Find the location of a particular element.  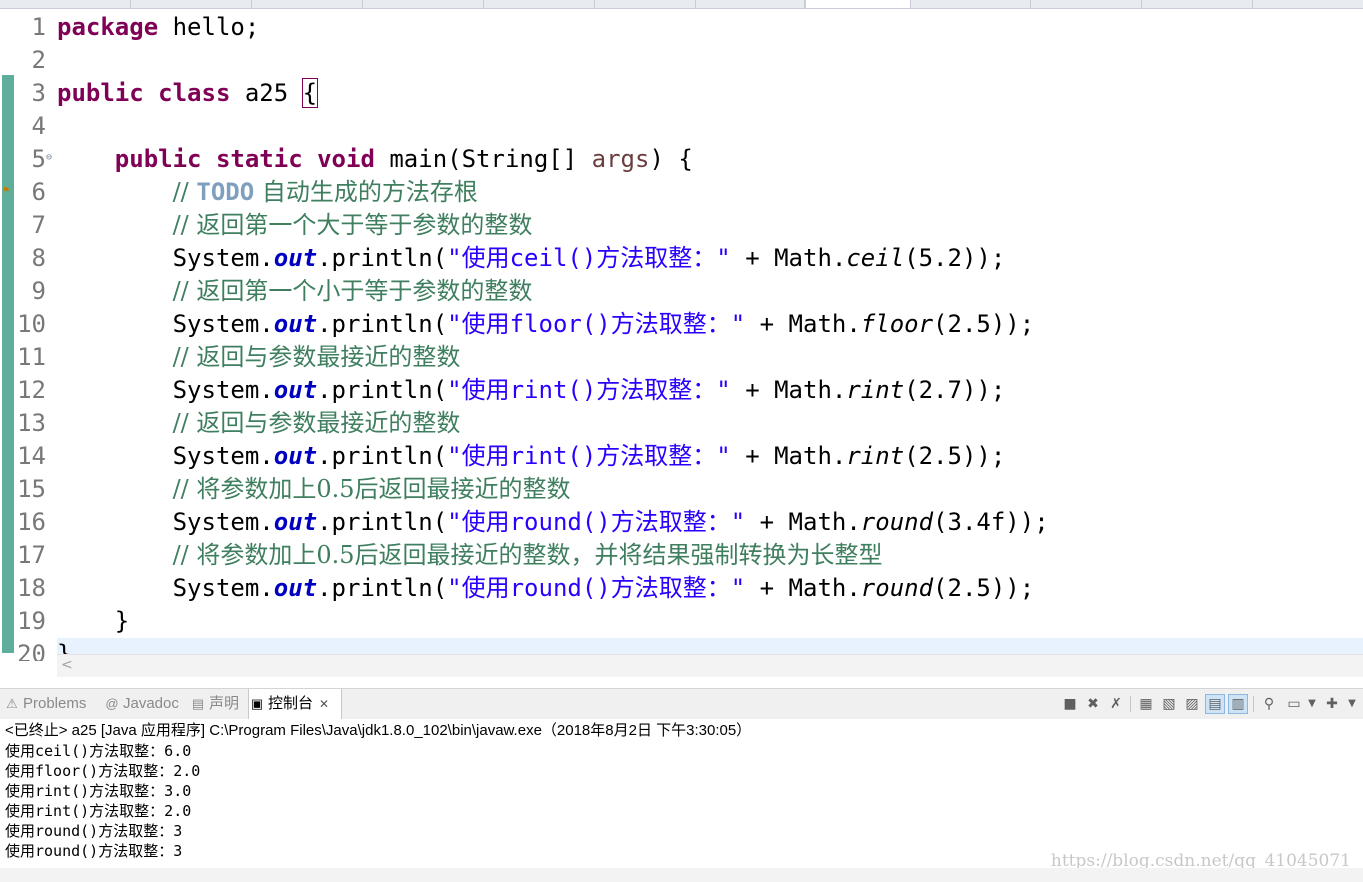

line-number: 2 is located at coordinates (38, 60).